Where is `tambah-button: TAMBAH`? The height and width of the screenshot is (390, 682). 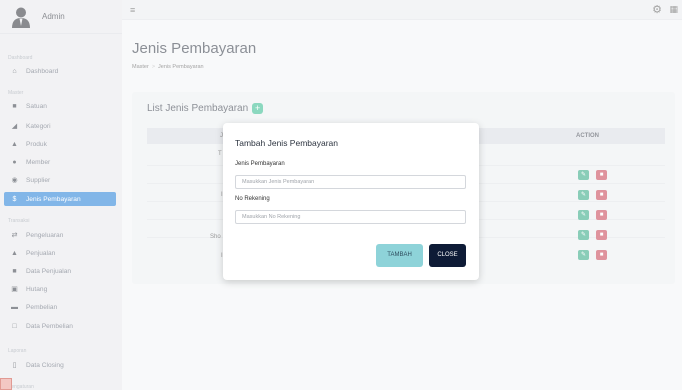
tambah-button: TAMBAH is located at coordinates (399, 255).